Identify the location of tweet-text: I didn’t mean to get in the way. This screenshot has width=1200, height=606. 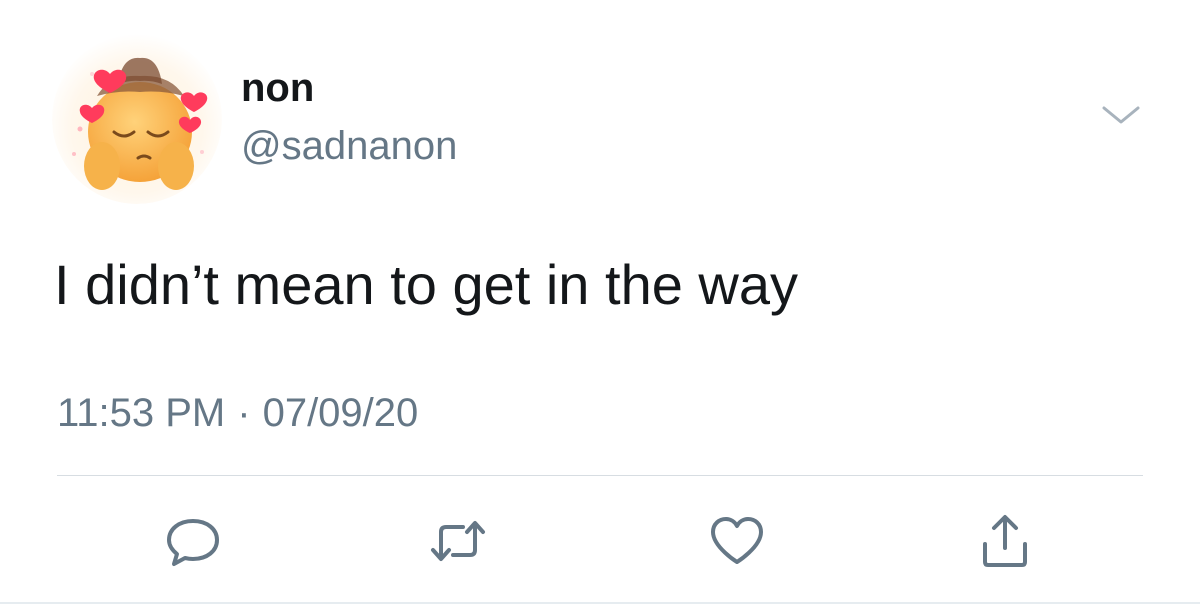
(426, 284).